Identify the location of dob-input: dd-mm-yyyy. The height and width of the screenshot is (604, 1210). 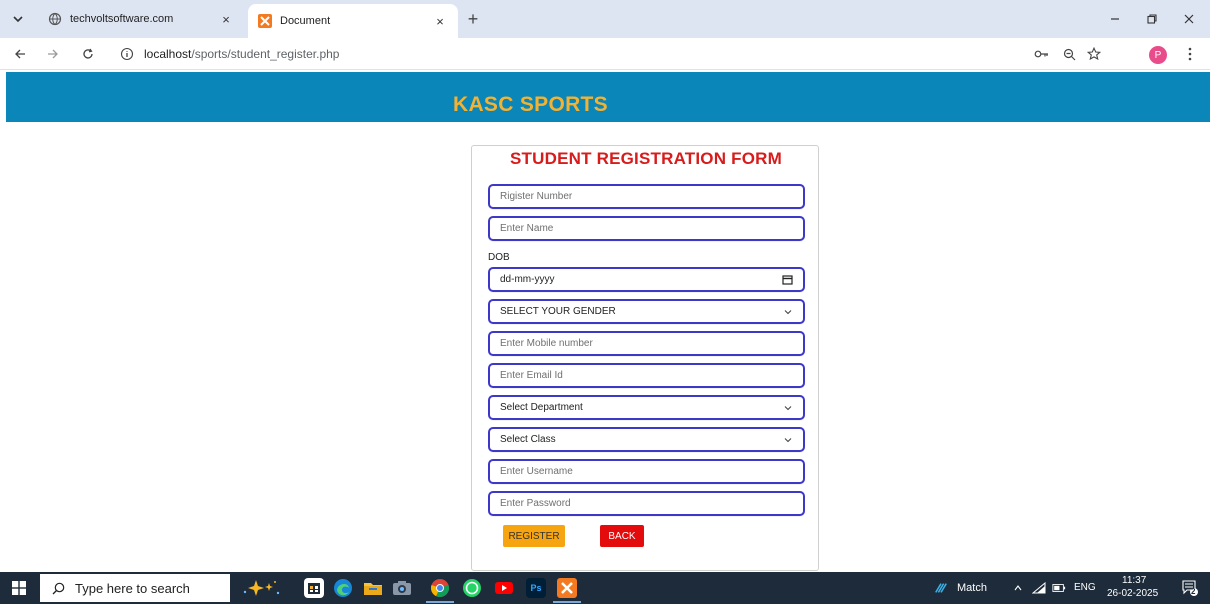
(646, 279).